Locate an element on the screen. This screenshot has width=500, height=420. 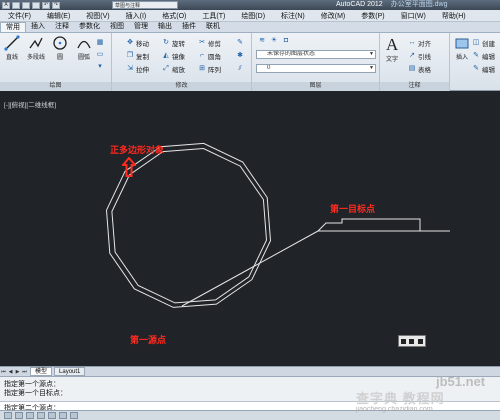
circle-tool-button: 圆 is located at coordinates (60, 48).